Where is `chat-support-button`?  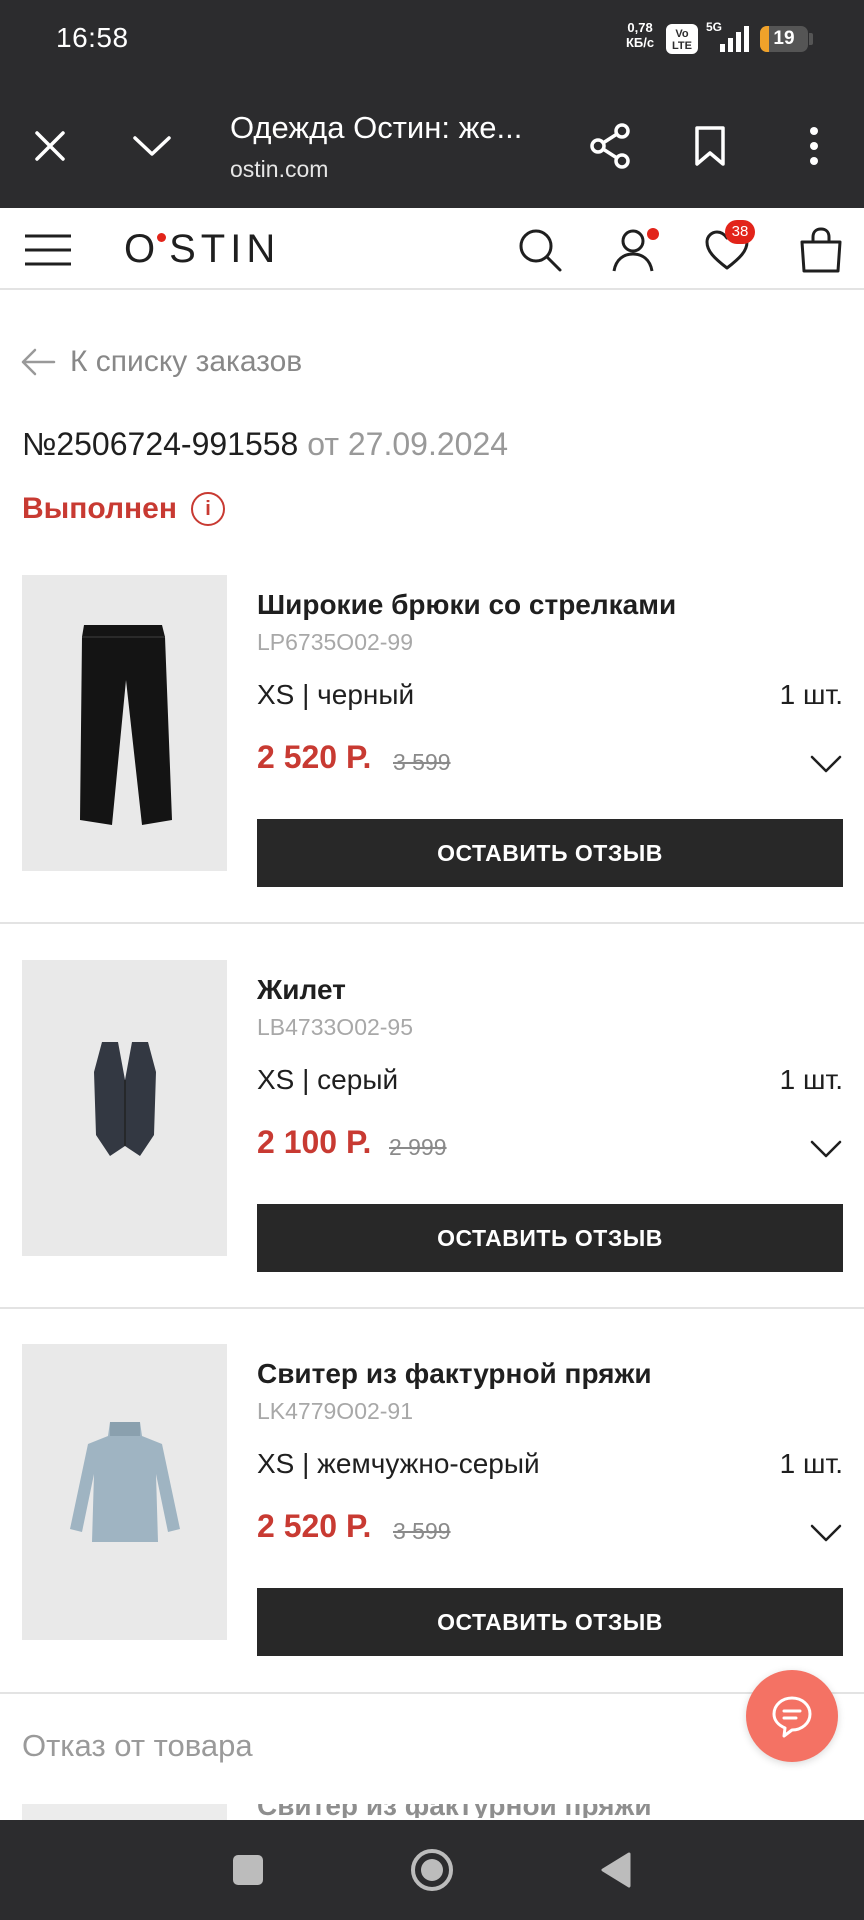
chat-support-button is located at coordinates (792, 1716).